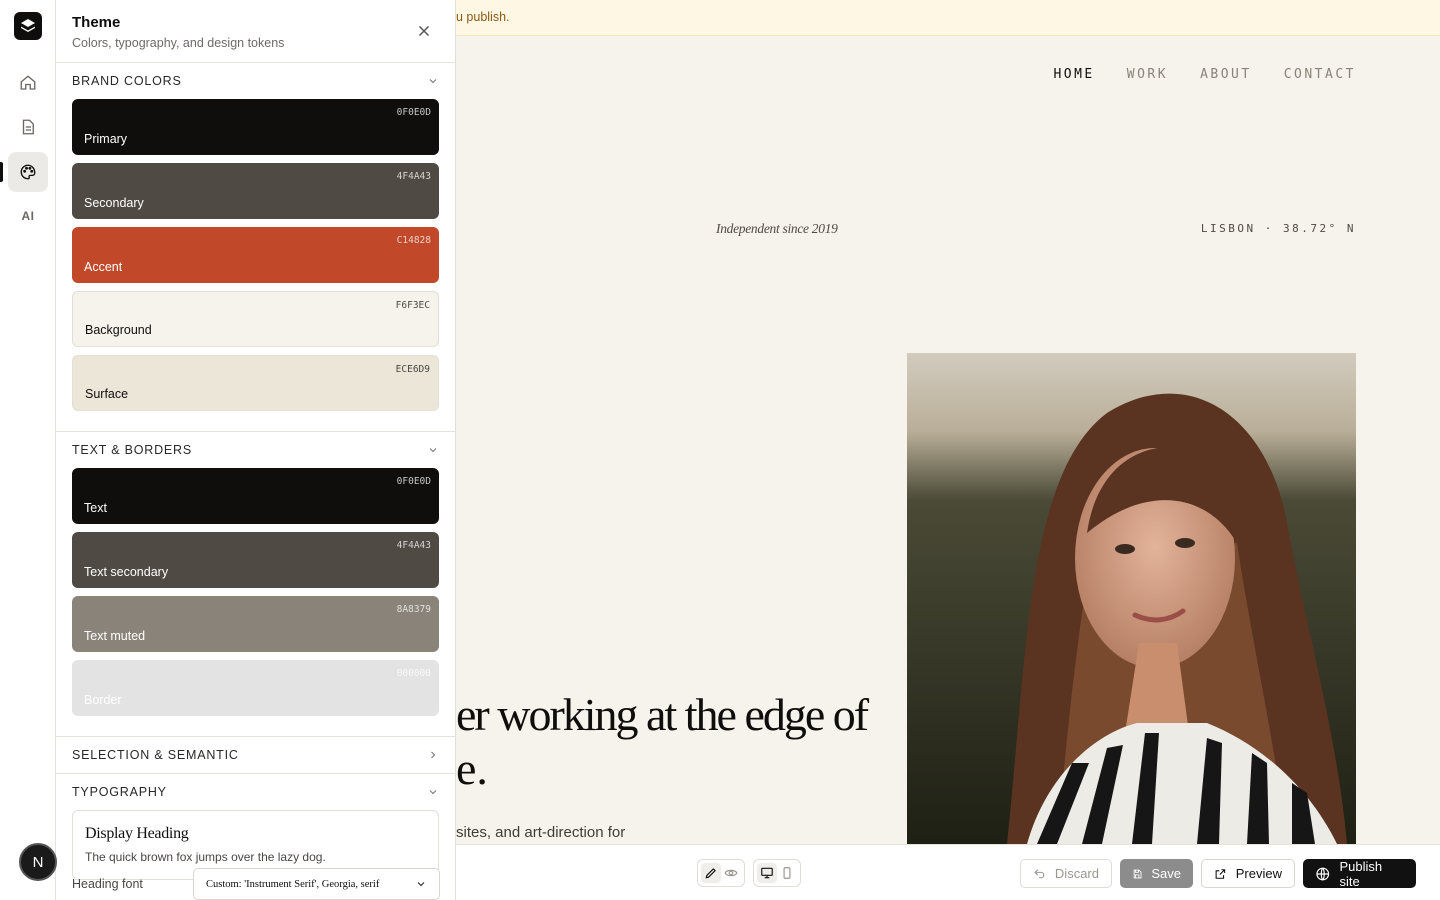 This screenshot has width=1440, height=900. Describe the element at coordinates (255, 688) in the screenshot. I see `color-swatch-border: 000000 Border` at that location.